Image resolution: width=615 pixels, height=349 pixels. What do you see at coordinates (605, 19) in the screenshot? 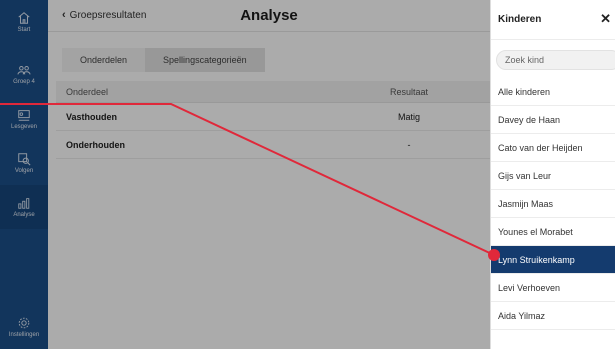
I see `close-icon: ✕` at bounding box center [605, 19].